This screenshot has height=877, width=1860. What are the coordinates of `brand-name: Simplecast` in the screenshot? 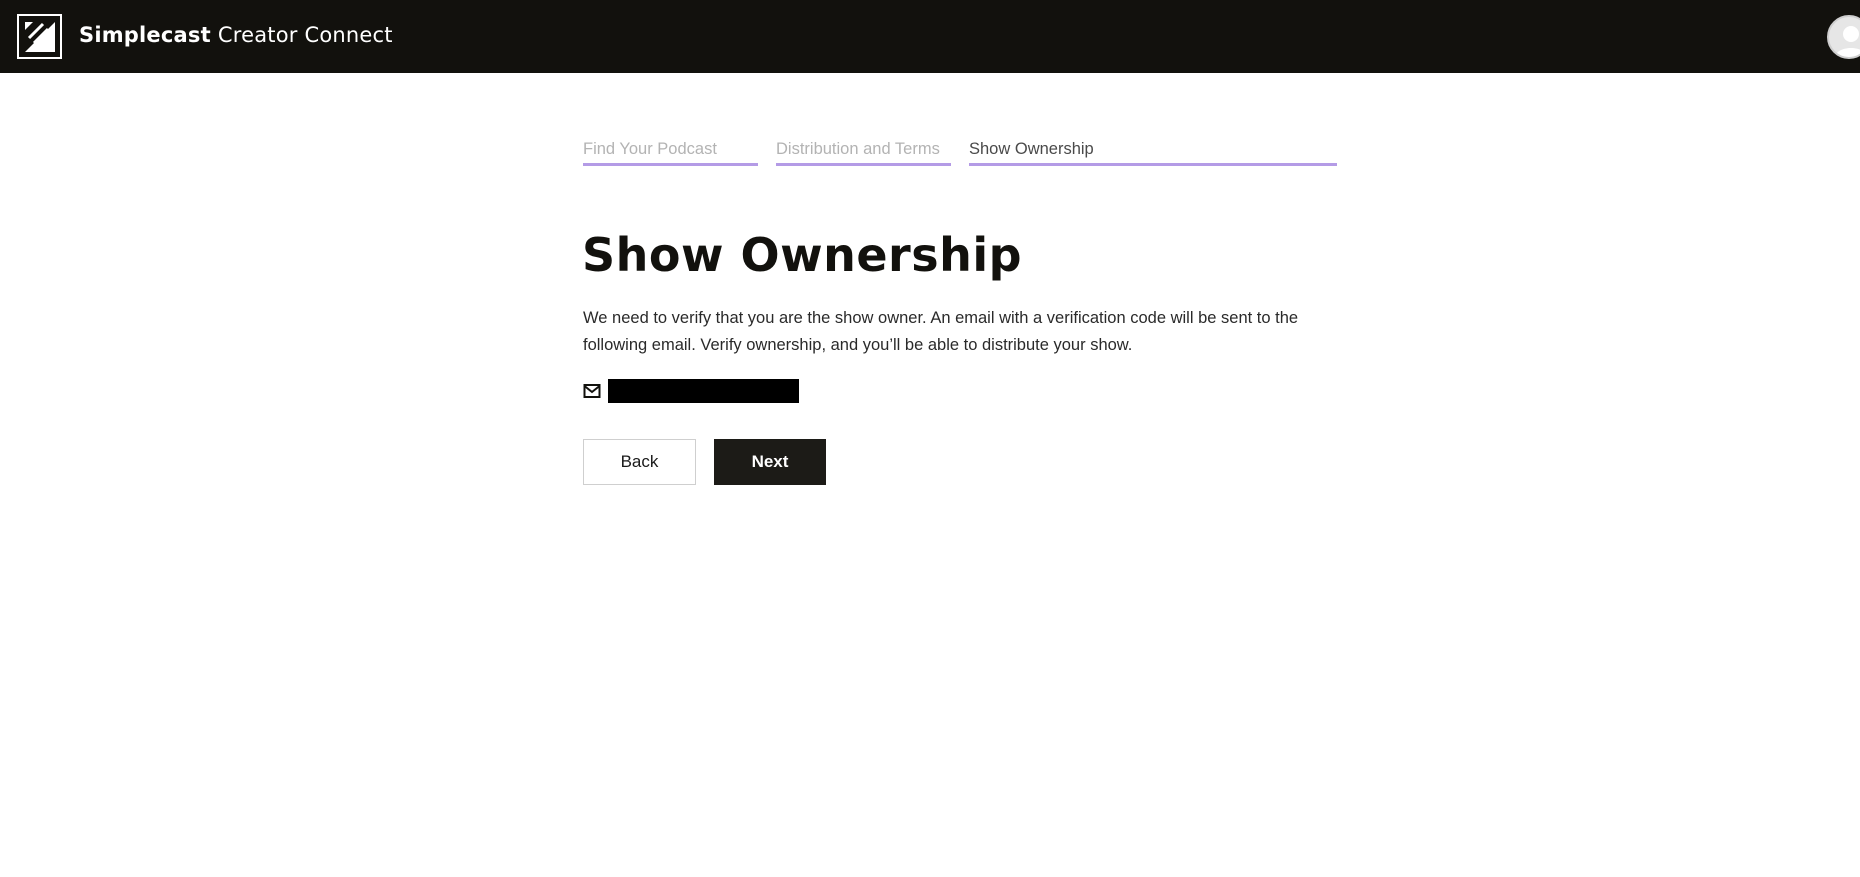 It's located at (145, 35).